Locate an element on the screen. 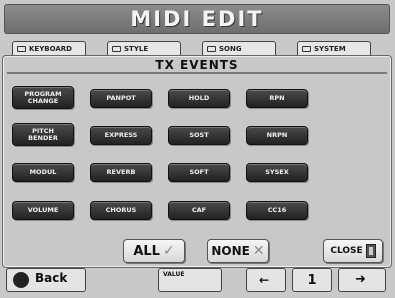 The height and width of the screenshot is (298, 395). close-button: CLOSE is located at coordinates (353, 251).